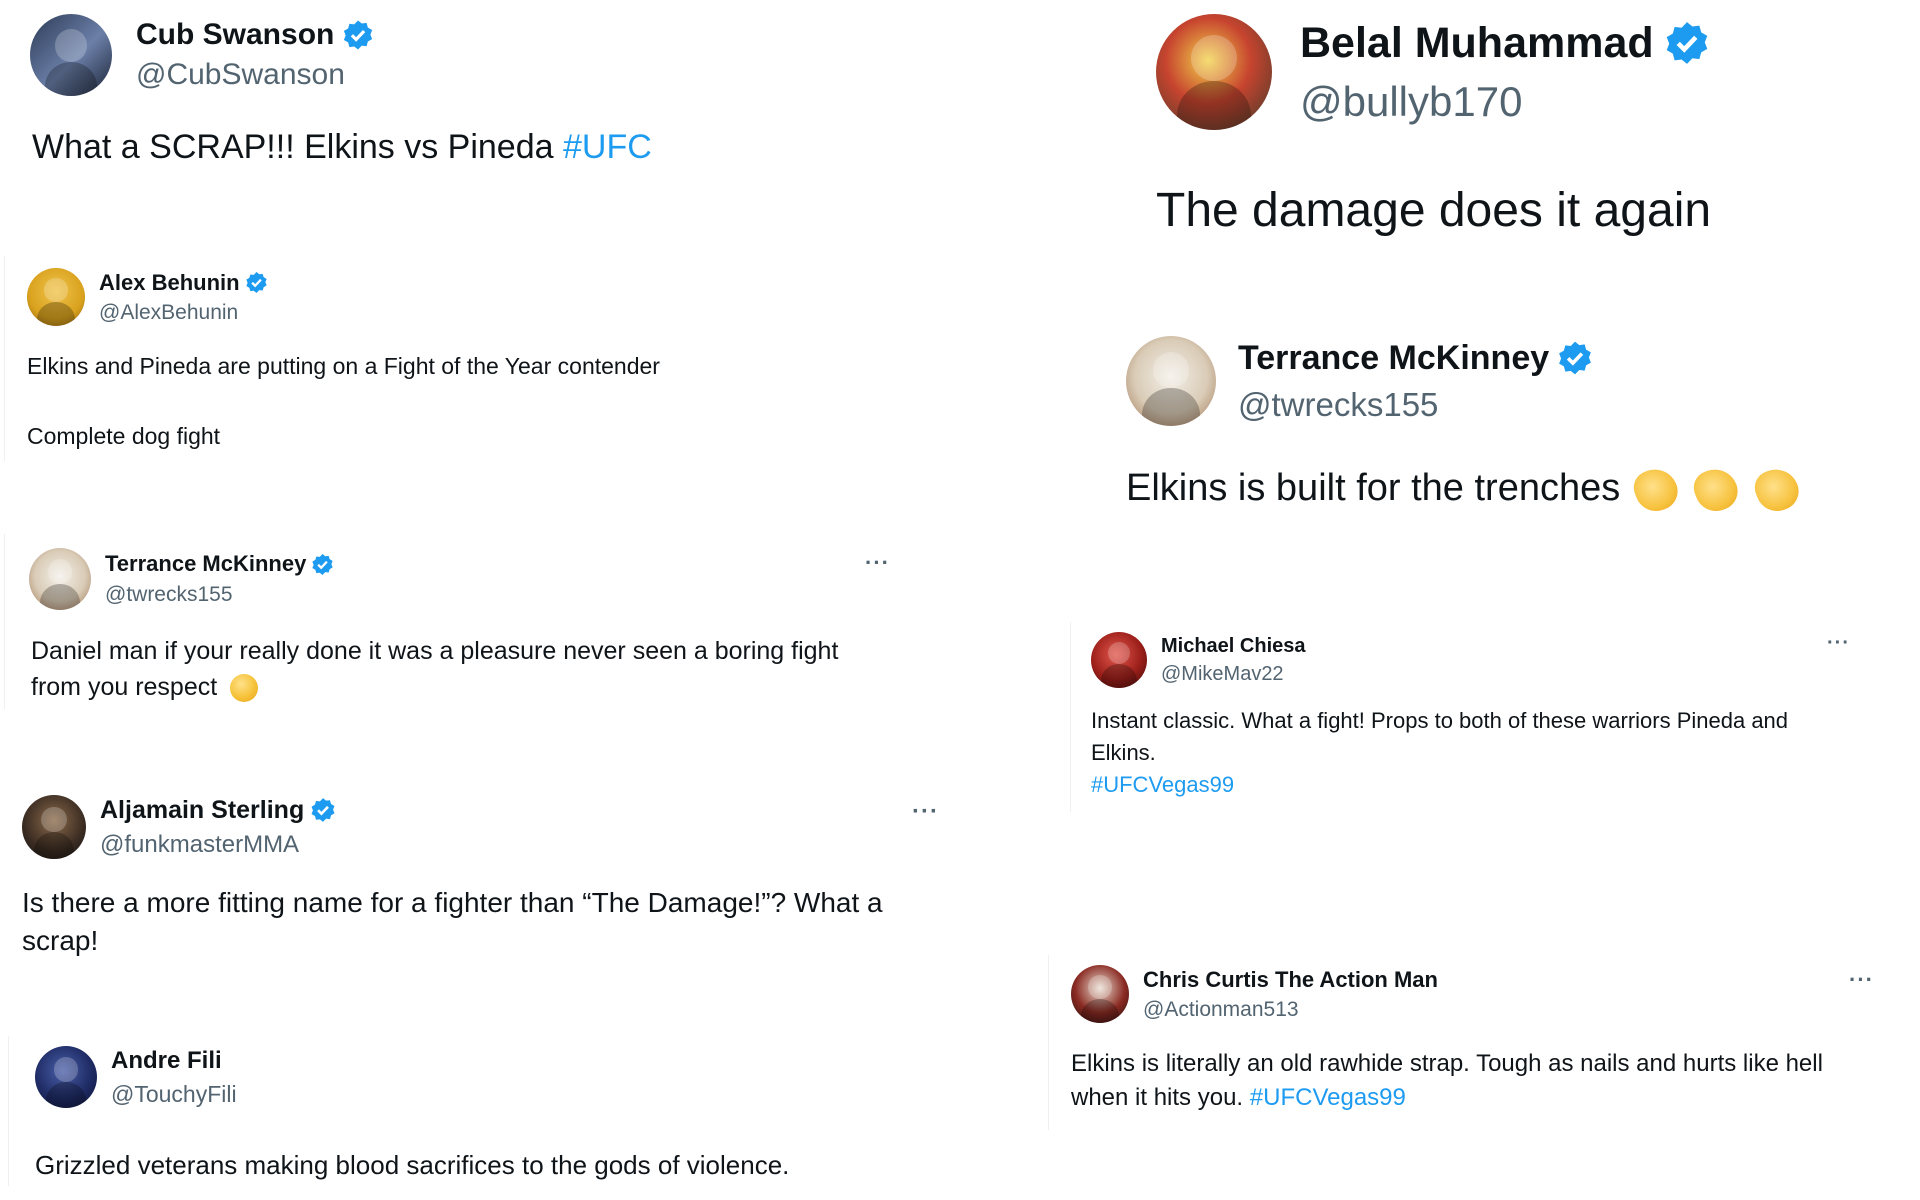 This screenshot has width=1920, height=1200. Describe the element at coordinates (1716, 489) in the screenshot. I see `clapping-hands-icon` at that location.